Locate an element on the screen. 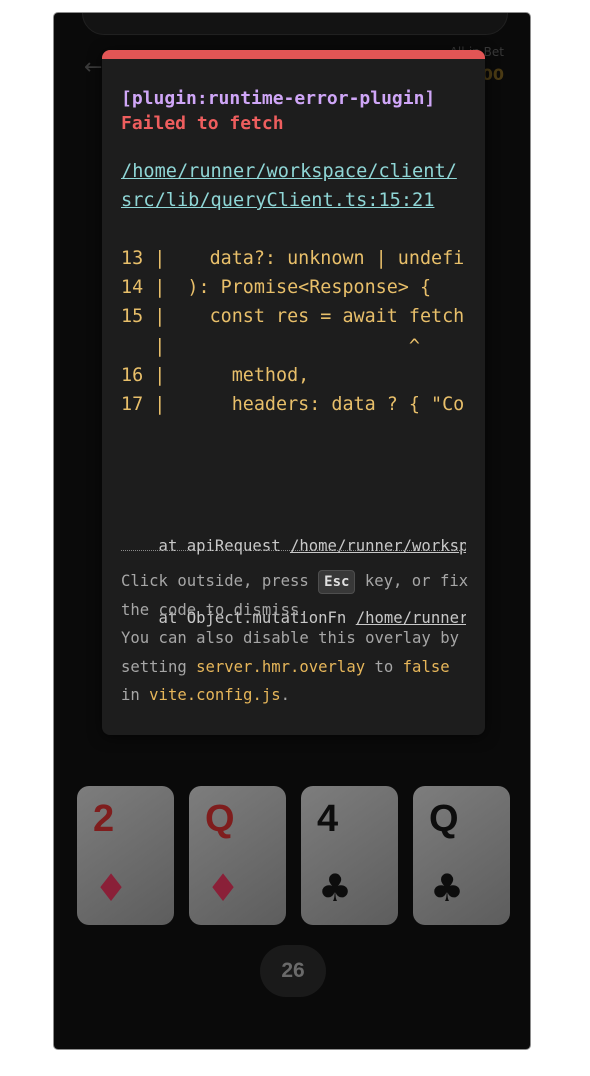 This screenshot has height=1076, width=590. back-button: ← is located at coordinates (93, 67).